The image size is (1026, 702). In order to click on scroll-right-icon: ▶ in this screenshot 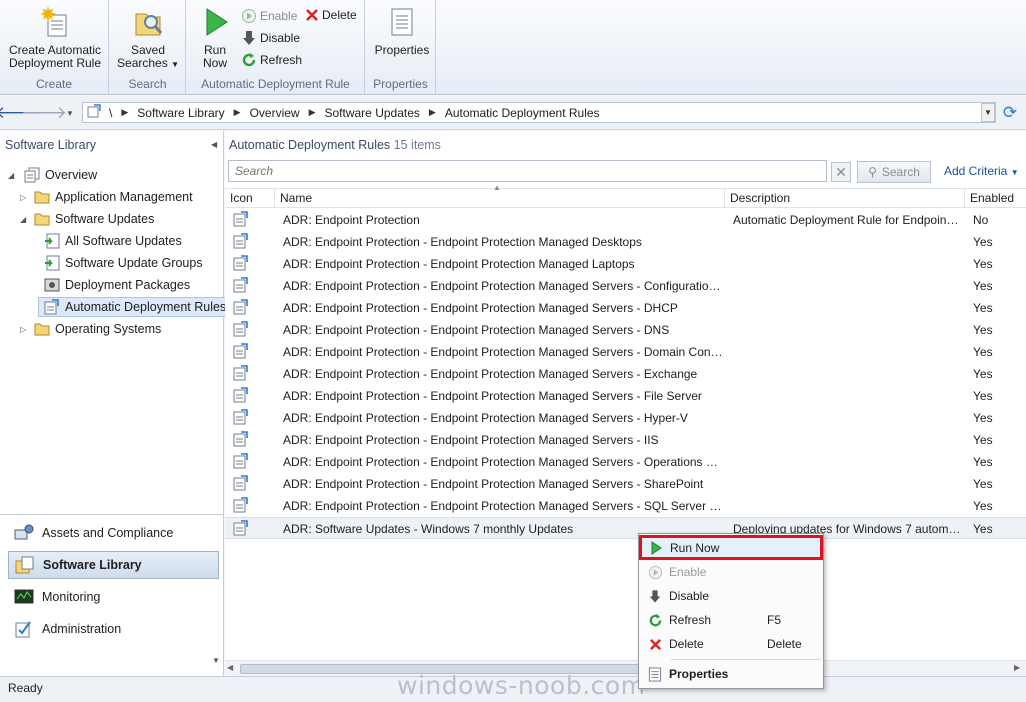, I will do `click(1017, 667)`.